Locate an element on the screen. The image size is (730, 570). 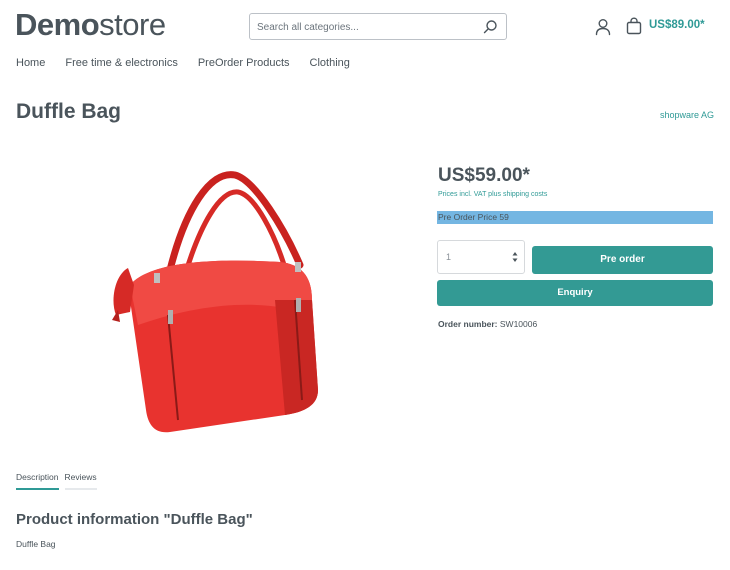
cart-total: US$89.00* is located at coordinates (677, 25).